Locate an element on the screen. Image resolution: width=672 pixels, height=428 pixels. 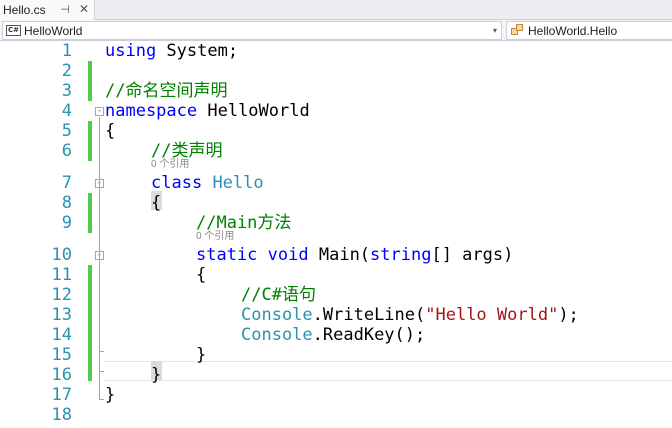
line-number: 16 is located at coordinates (61, 375).